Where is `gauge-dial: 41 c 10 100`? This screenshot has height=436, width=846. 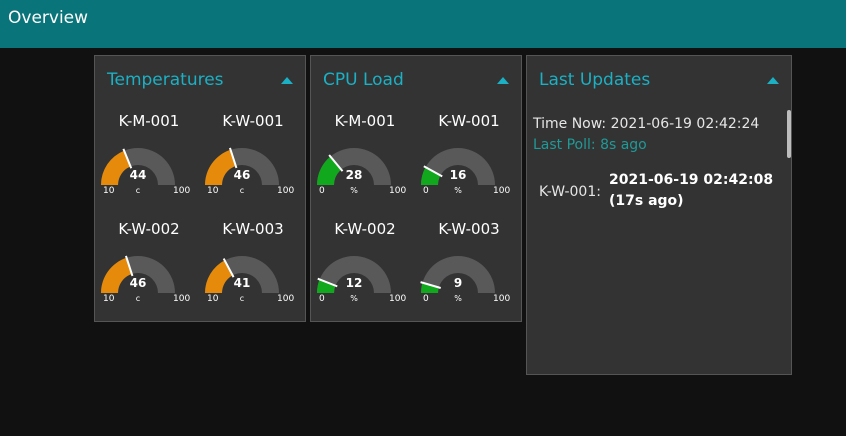 gauge-dial: 41 c 10 100 is located at coordinates (249, 280).